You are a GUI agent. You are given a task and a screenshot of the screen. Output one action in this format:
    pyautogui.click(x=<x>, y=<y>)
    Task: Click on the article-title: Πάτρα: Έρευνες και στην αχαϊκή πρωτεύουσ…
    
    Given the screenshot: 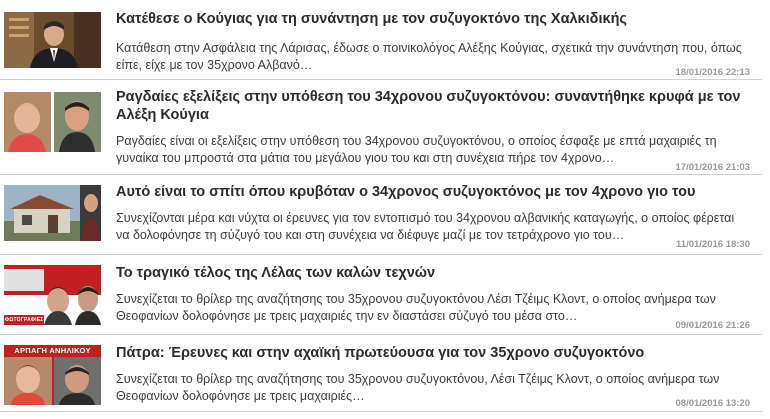 What is the action you would take?
    pyautogui.click(x=432, y=353)
    